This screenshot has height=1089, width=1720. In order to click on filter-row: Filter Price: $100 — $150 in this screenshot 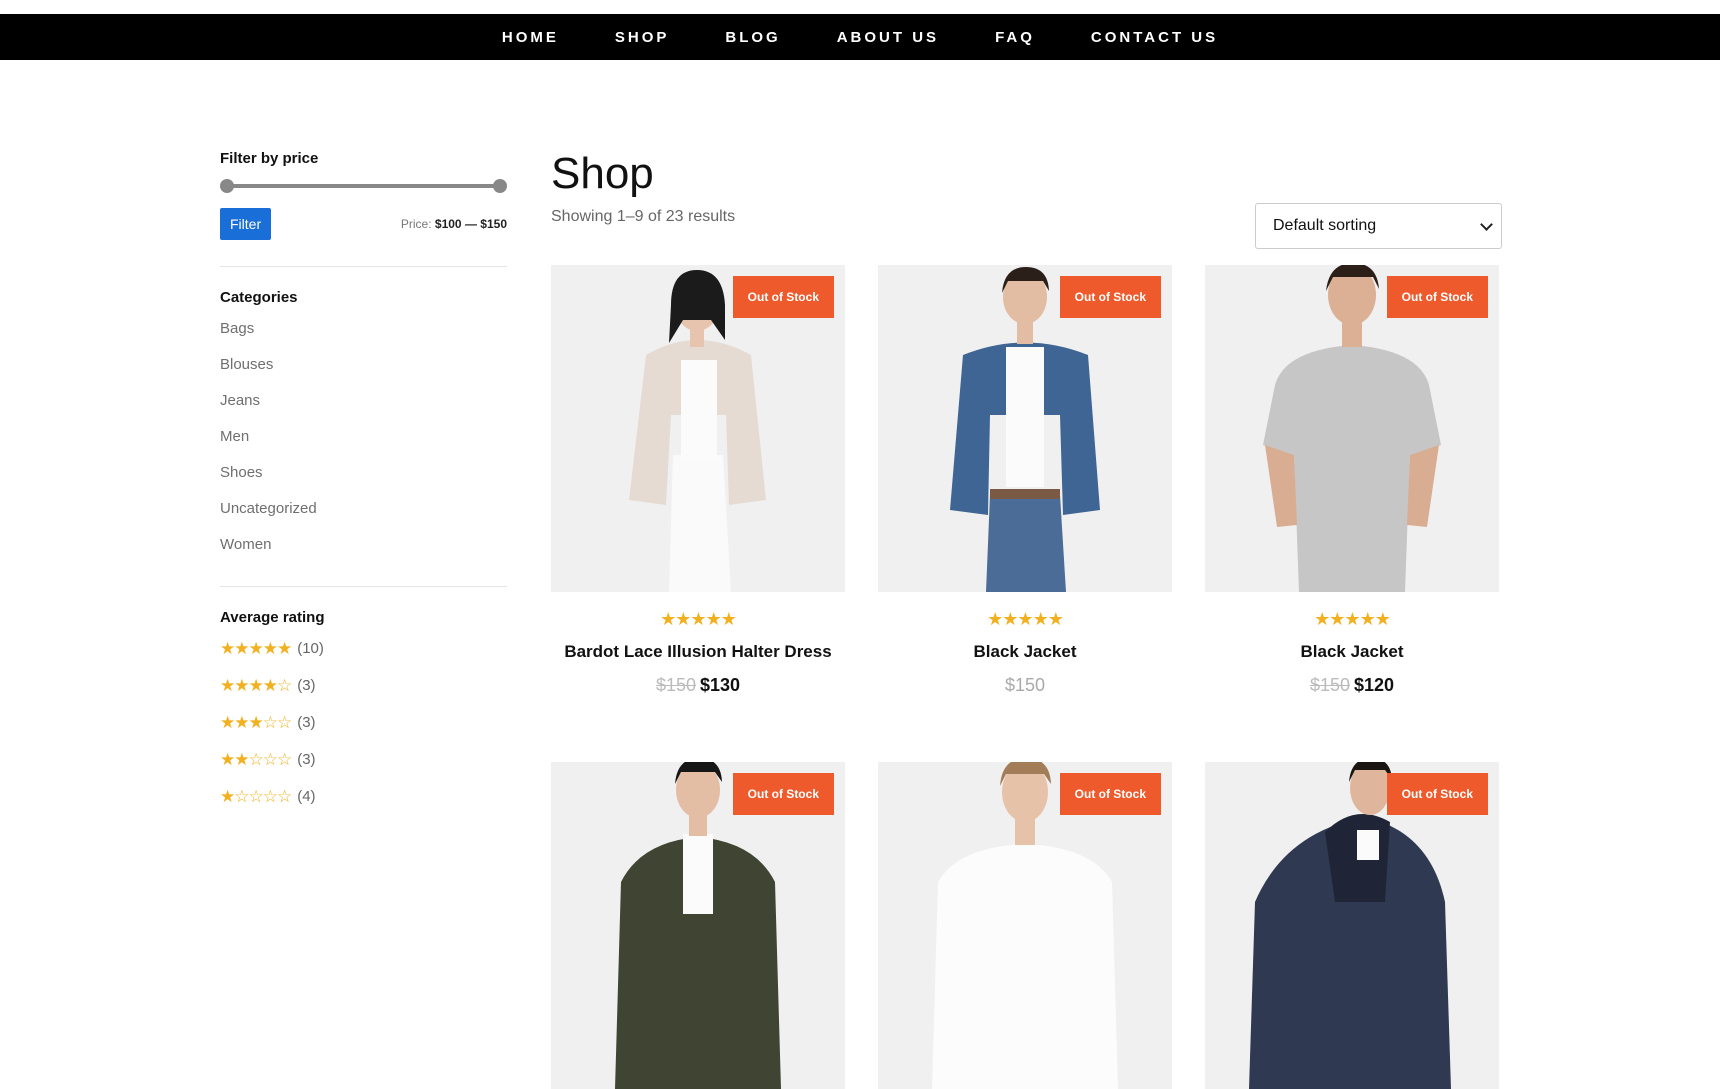, I will do `click(363, 224)`.